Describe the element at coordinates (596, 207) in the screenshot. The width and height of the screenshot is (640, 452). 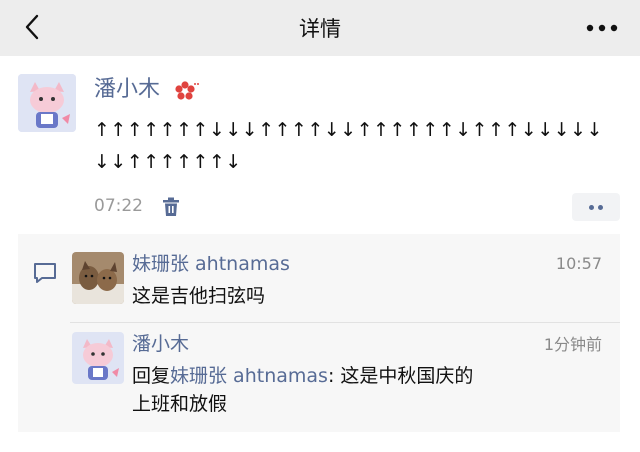
I see `post-action-button` at that location.